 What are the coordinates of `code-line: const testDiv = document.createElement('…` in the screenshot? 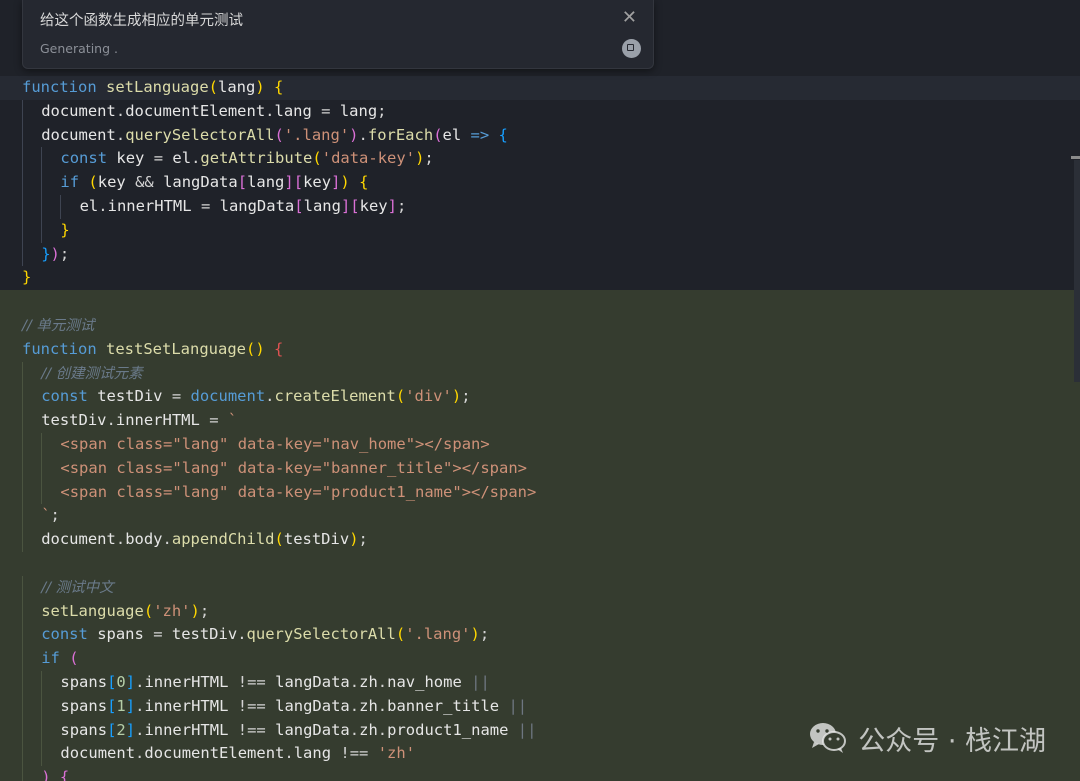 It's located at (540, 397).